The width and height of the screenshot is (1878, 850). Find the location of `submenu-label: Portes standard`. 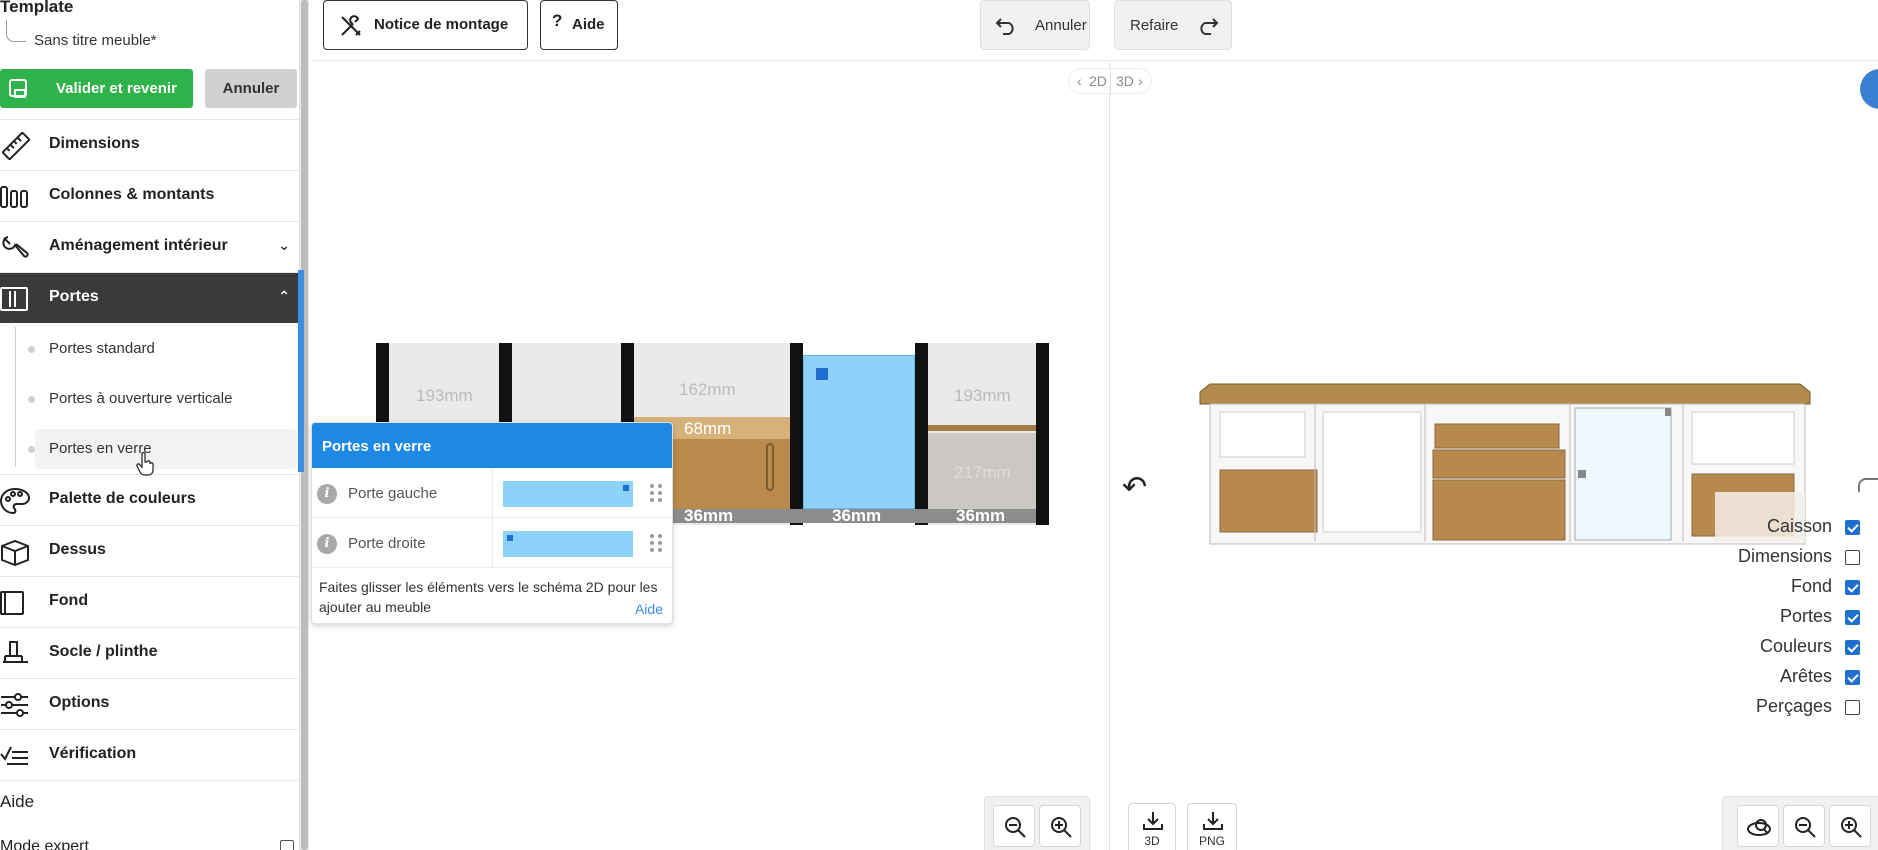

submenu-label: Portes standard is located at coordinates (102, 348).